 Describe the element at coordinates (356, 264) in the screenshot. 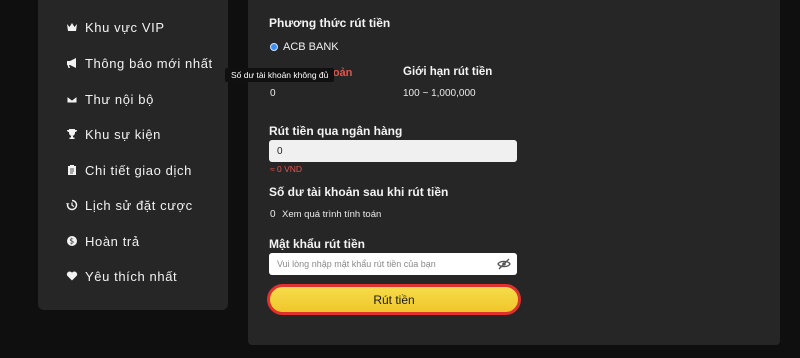

I see `password-placeholder: Vui lòng nhập mật khẩu rút tiền của bạn` at that location.